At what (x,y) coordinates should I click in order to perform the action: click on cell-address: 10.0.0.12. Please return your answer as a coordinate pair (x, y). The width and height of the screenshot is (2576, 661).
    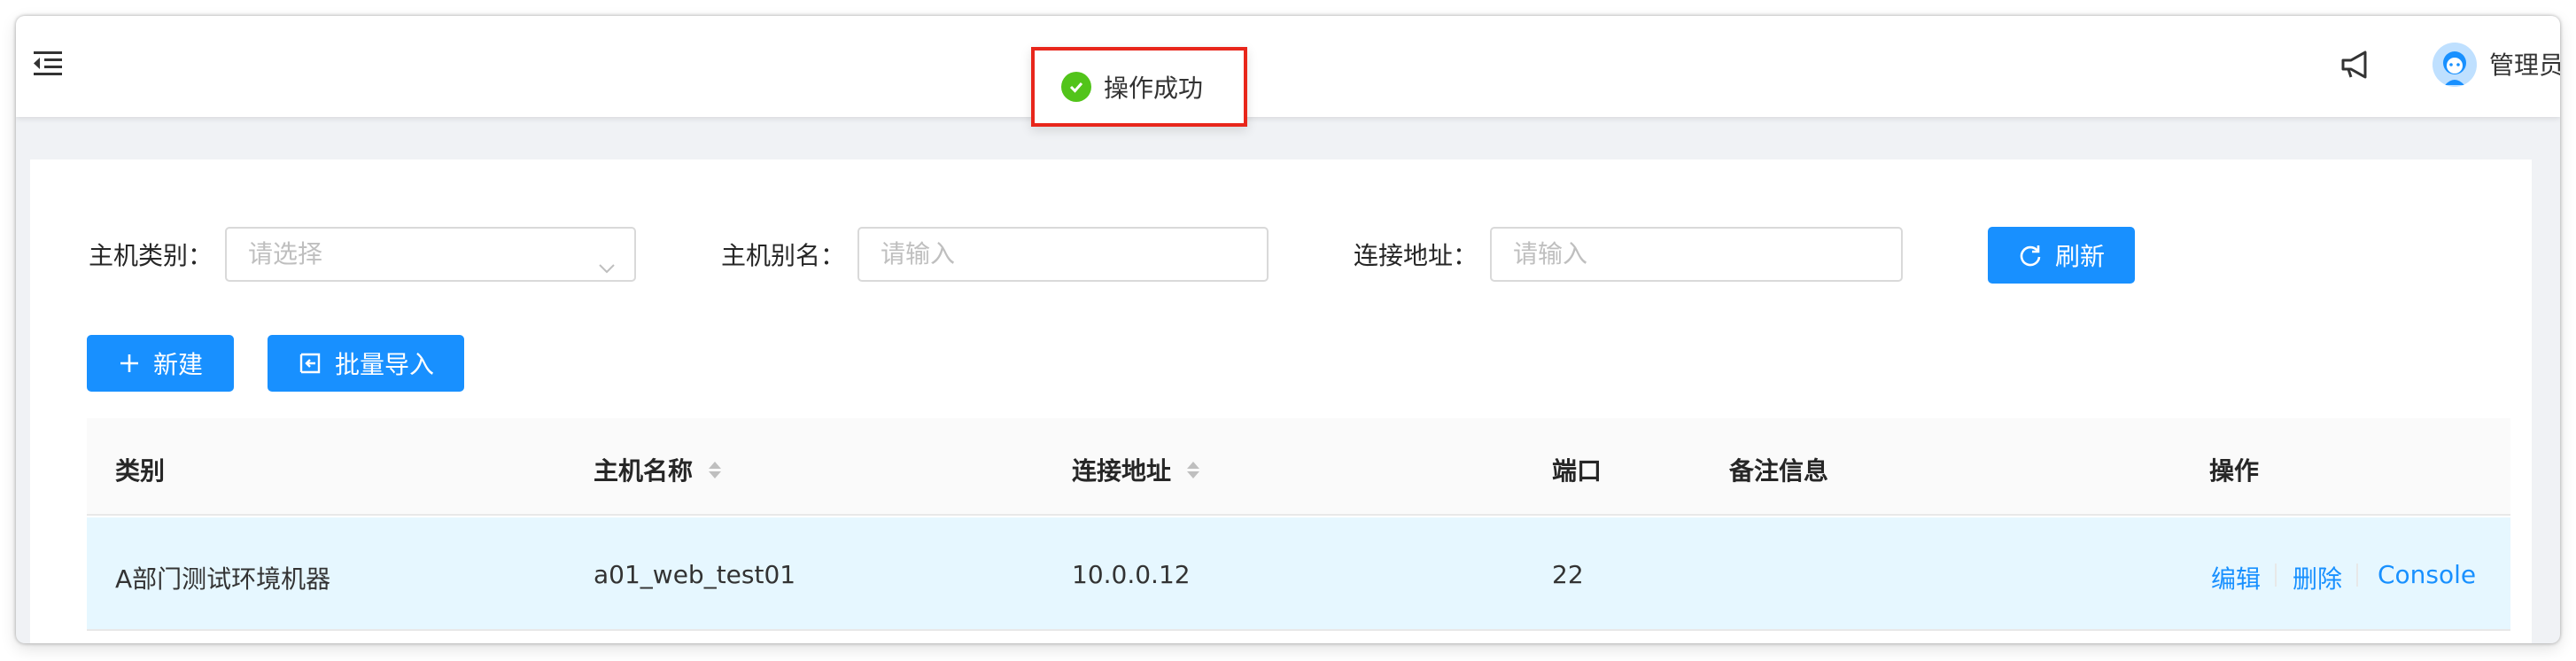
    Looking at the image, I should click on (1131, 574).